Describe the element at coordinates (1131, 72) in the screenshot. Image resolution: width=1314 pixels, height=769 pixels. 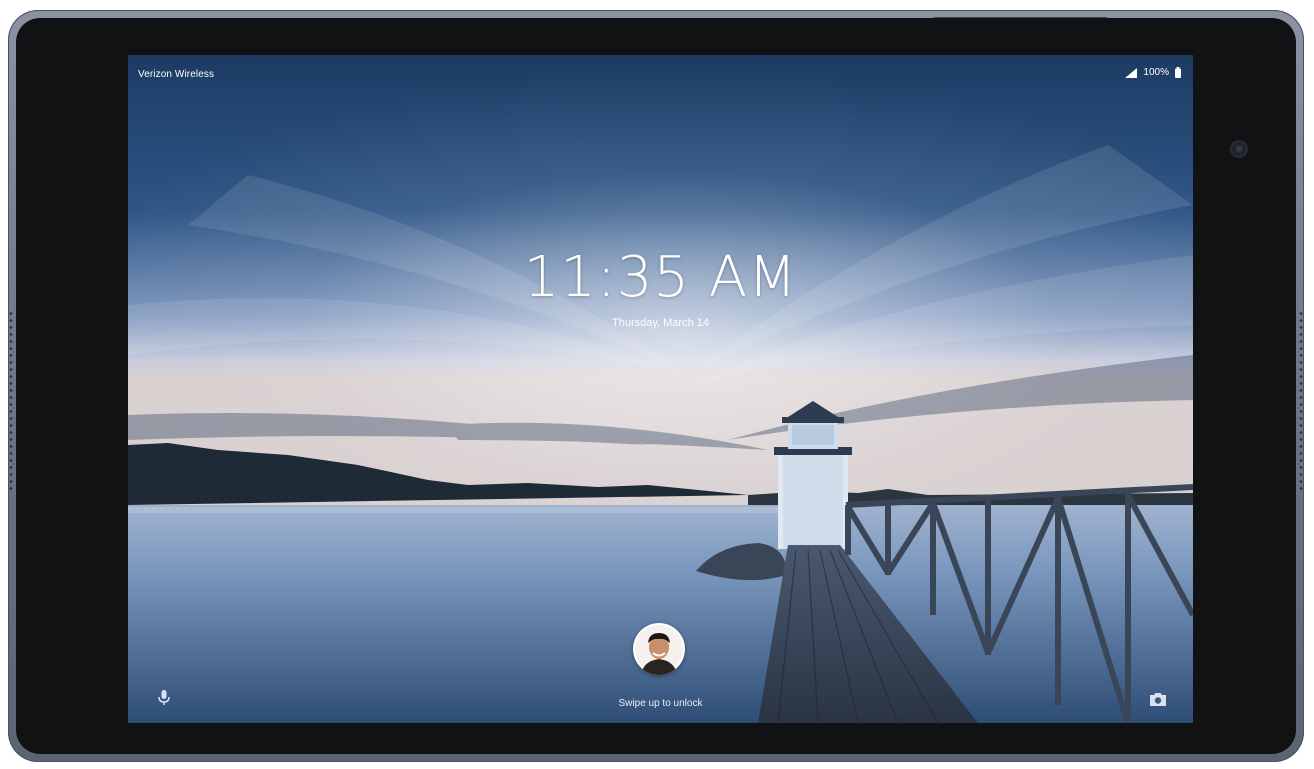
I see `signal-icon` at that location.